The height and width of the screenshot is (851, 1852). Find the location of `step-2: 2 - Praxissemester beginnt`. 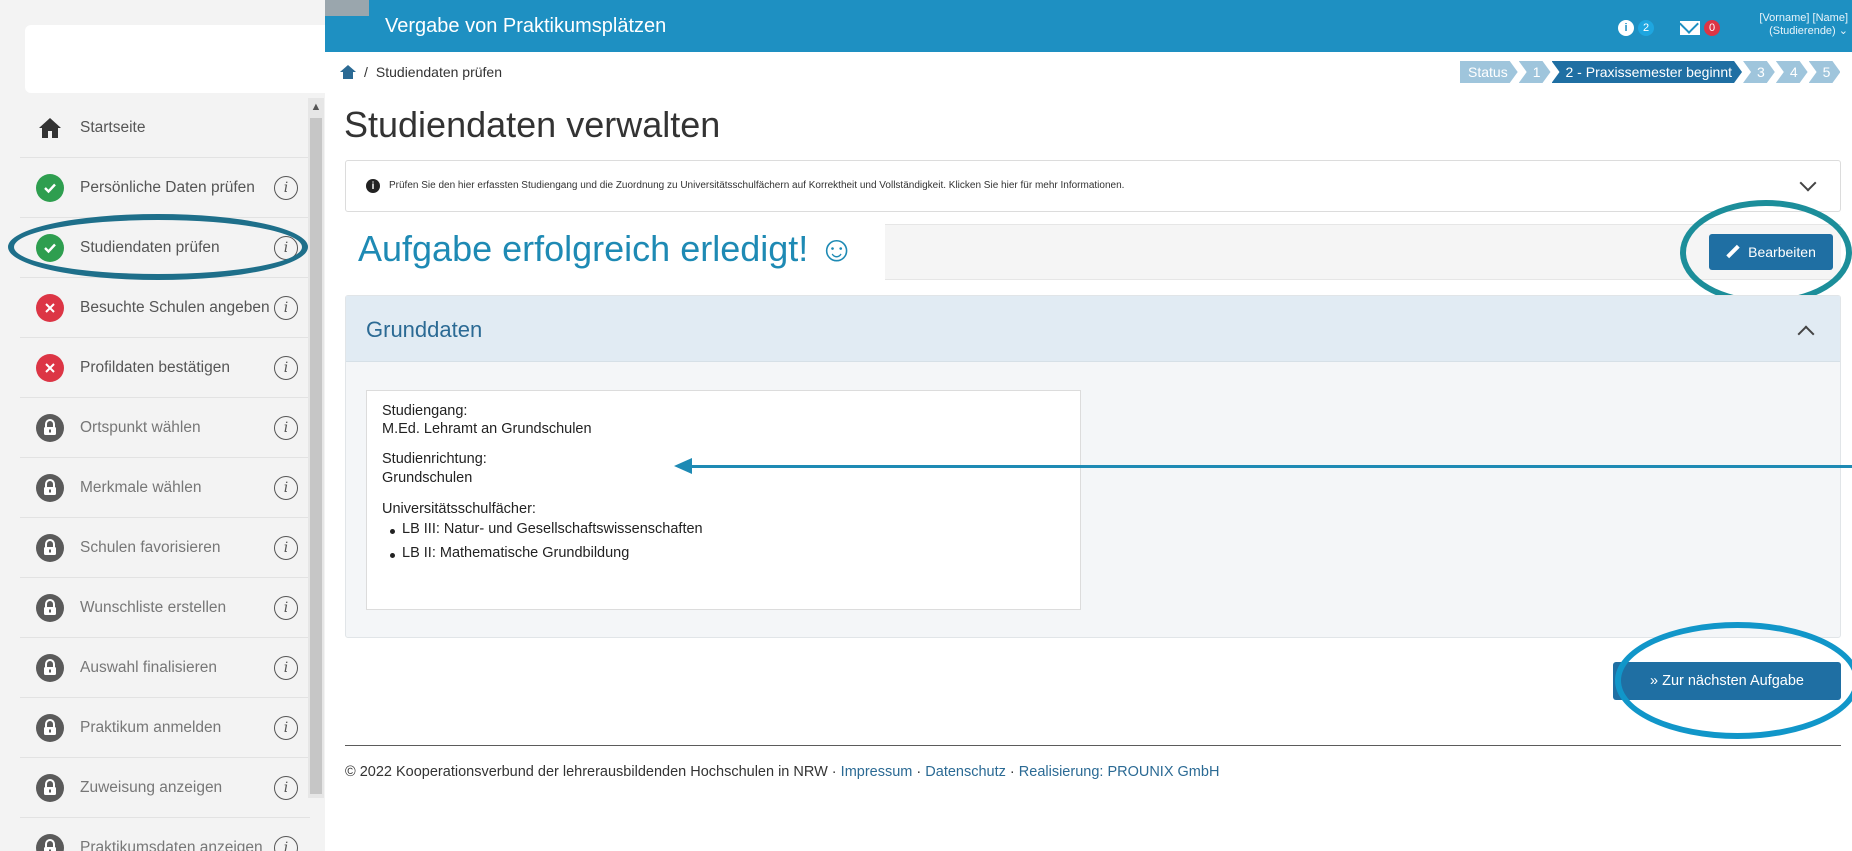

step-2: 2 - Praxissemester beginnt is located at coordinates (1647, 72).